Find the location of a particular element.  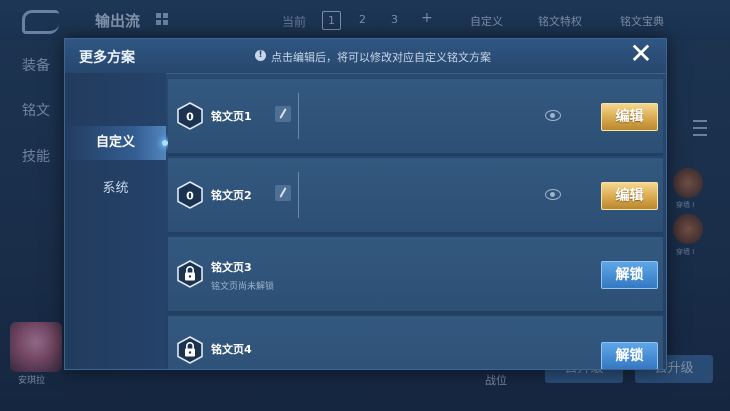

side-tab-skills: 技能 is located at coordinates (36, 156).